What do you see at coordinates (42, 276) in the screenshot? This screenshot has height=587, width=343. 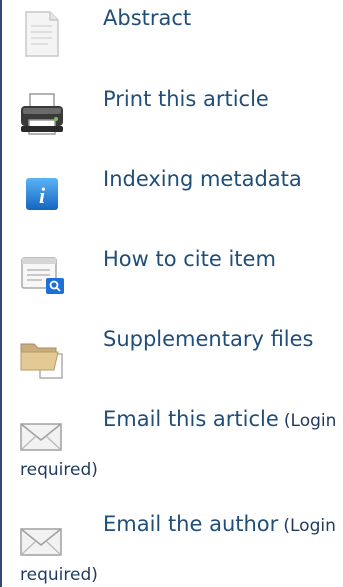 I see `cite-icon` at bounding box center [42, 276].